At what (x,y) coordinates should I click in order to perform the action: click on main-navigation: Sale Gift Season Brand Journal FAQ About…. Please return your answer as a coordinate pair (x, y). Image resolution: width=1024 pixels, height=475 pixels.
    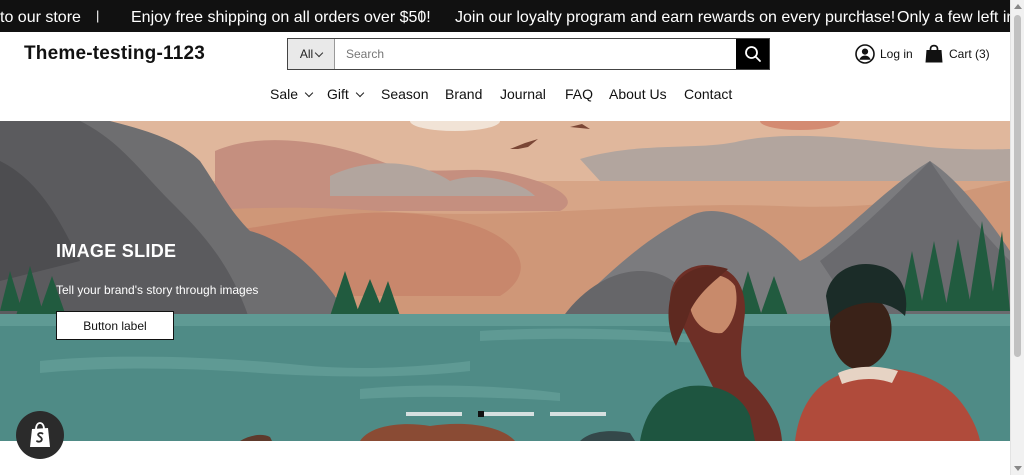
    Looking at the image, I should click on (505, 96).